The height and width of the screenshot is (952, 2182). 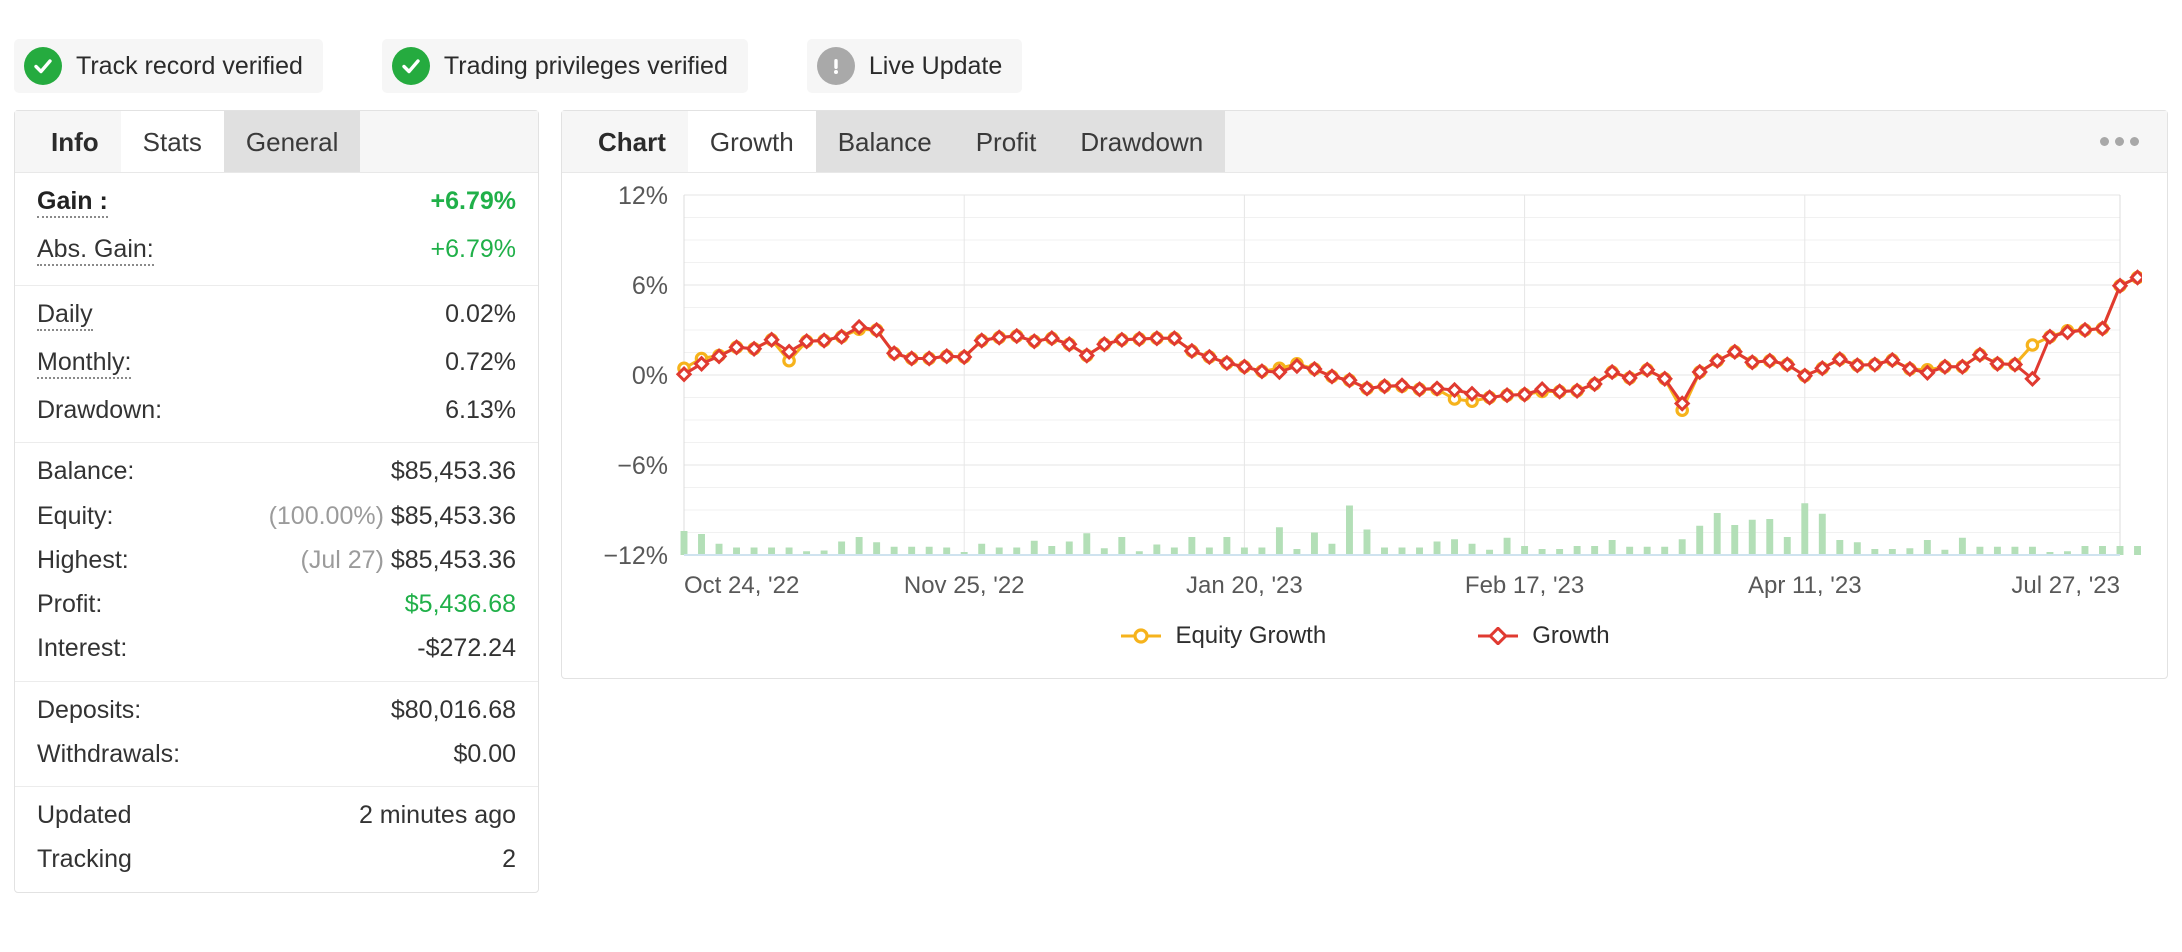 I want to click on badge-label: Live Update, so click(x=935, y=65).